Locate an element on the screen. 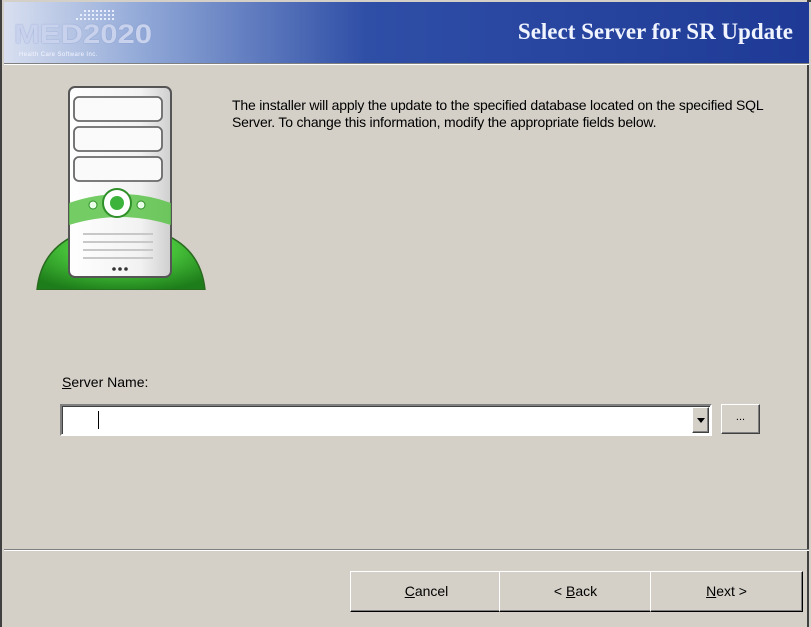  next-button: Next > is located at coordinates (726, 591).